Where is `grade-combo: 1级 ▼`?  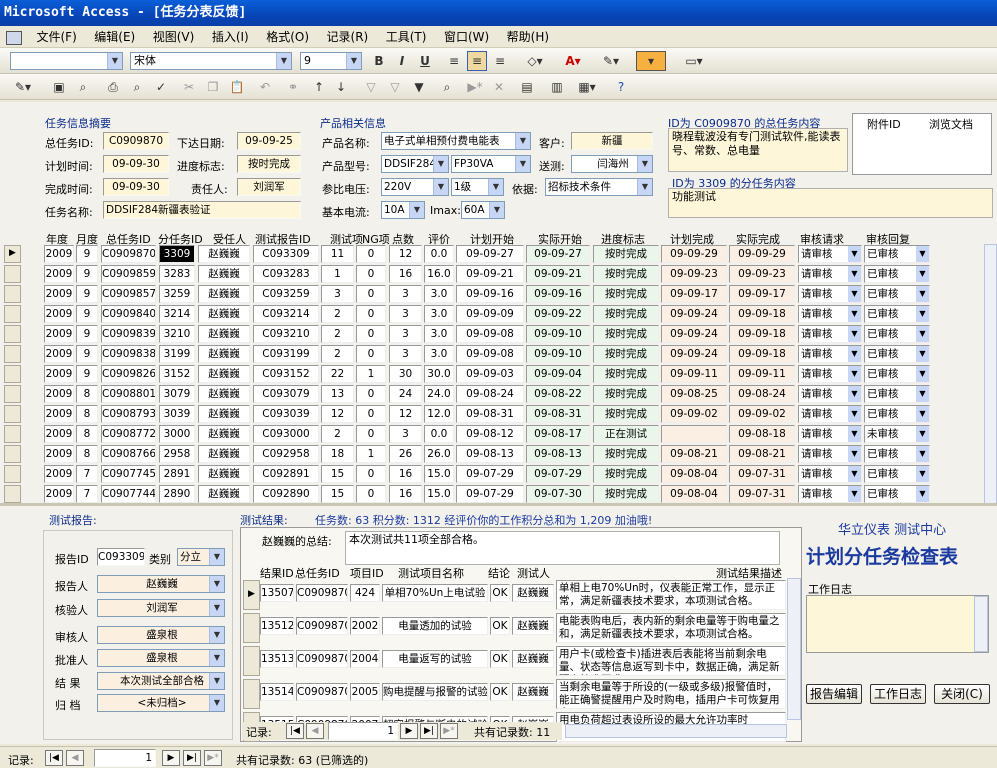 grade-combo: 1级 ▼ is located at coordinates (477, 187).